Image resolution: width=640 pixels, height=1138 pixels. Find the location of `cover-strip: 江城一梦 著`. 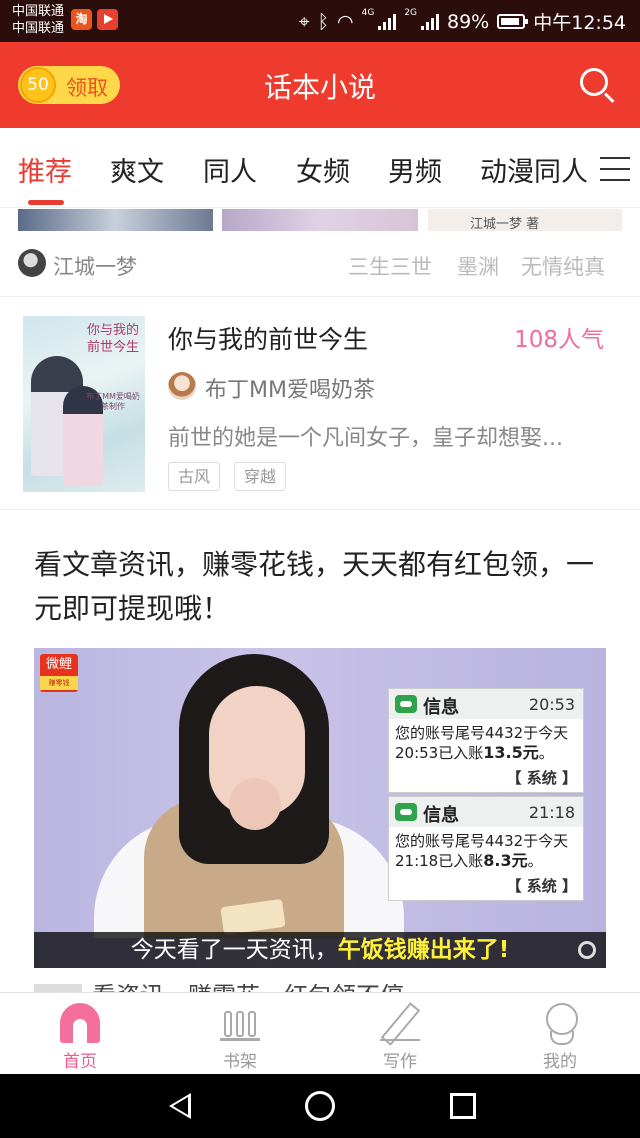

cover-strip: 江城一梦 著 is located at coordinates (320, 220).